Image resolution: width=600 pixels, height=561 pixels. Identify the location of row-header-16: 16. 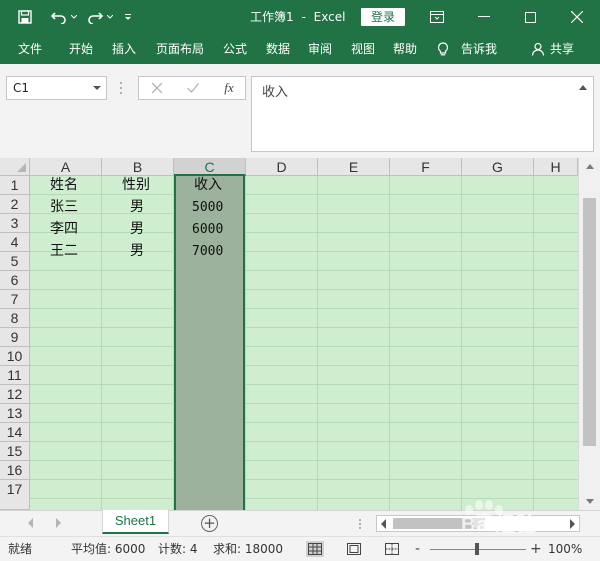
(15, 470).